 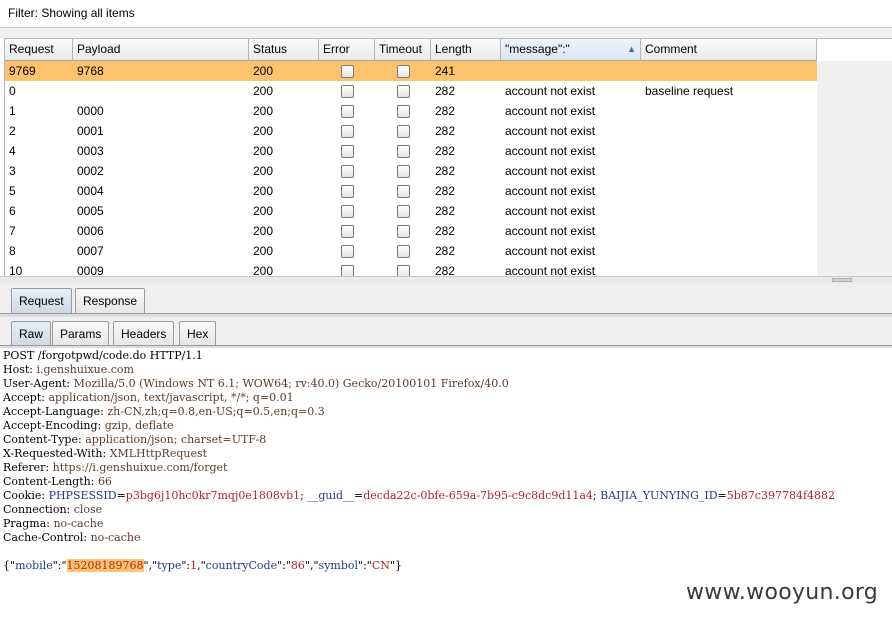 What do you see at coordinates (466, 50) in the screenshot?
I see `column-header-length: Length` at bounding box center [466, 50].